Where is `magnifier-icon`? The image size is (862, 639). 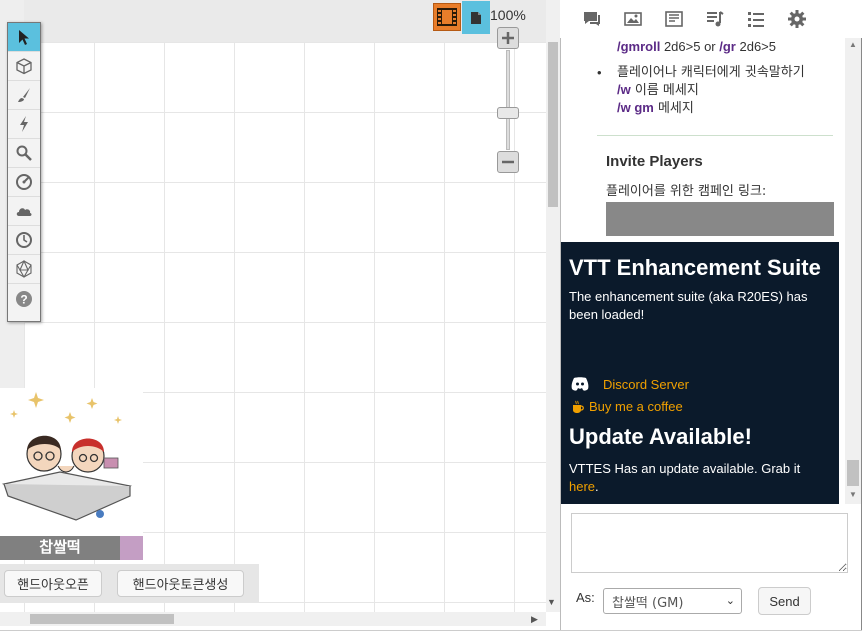 magnifier-icon is located at coordinates (24, 153).